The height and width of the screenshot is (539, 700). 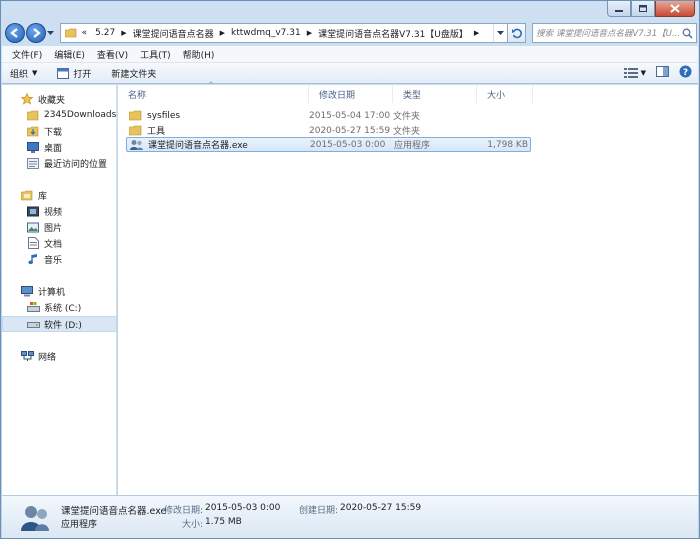 I want to click on picture-icon, so click(x=33, y=227).